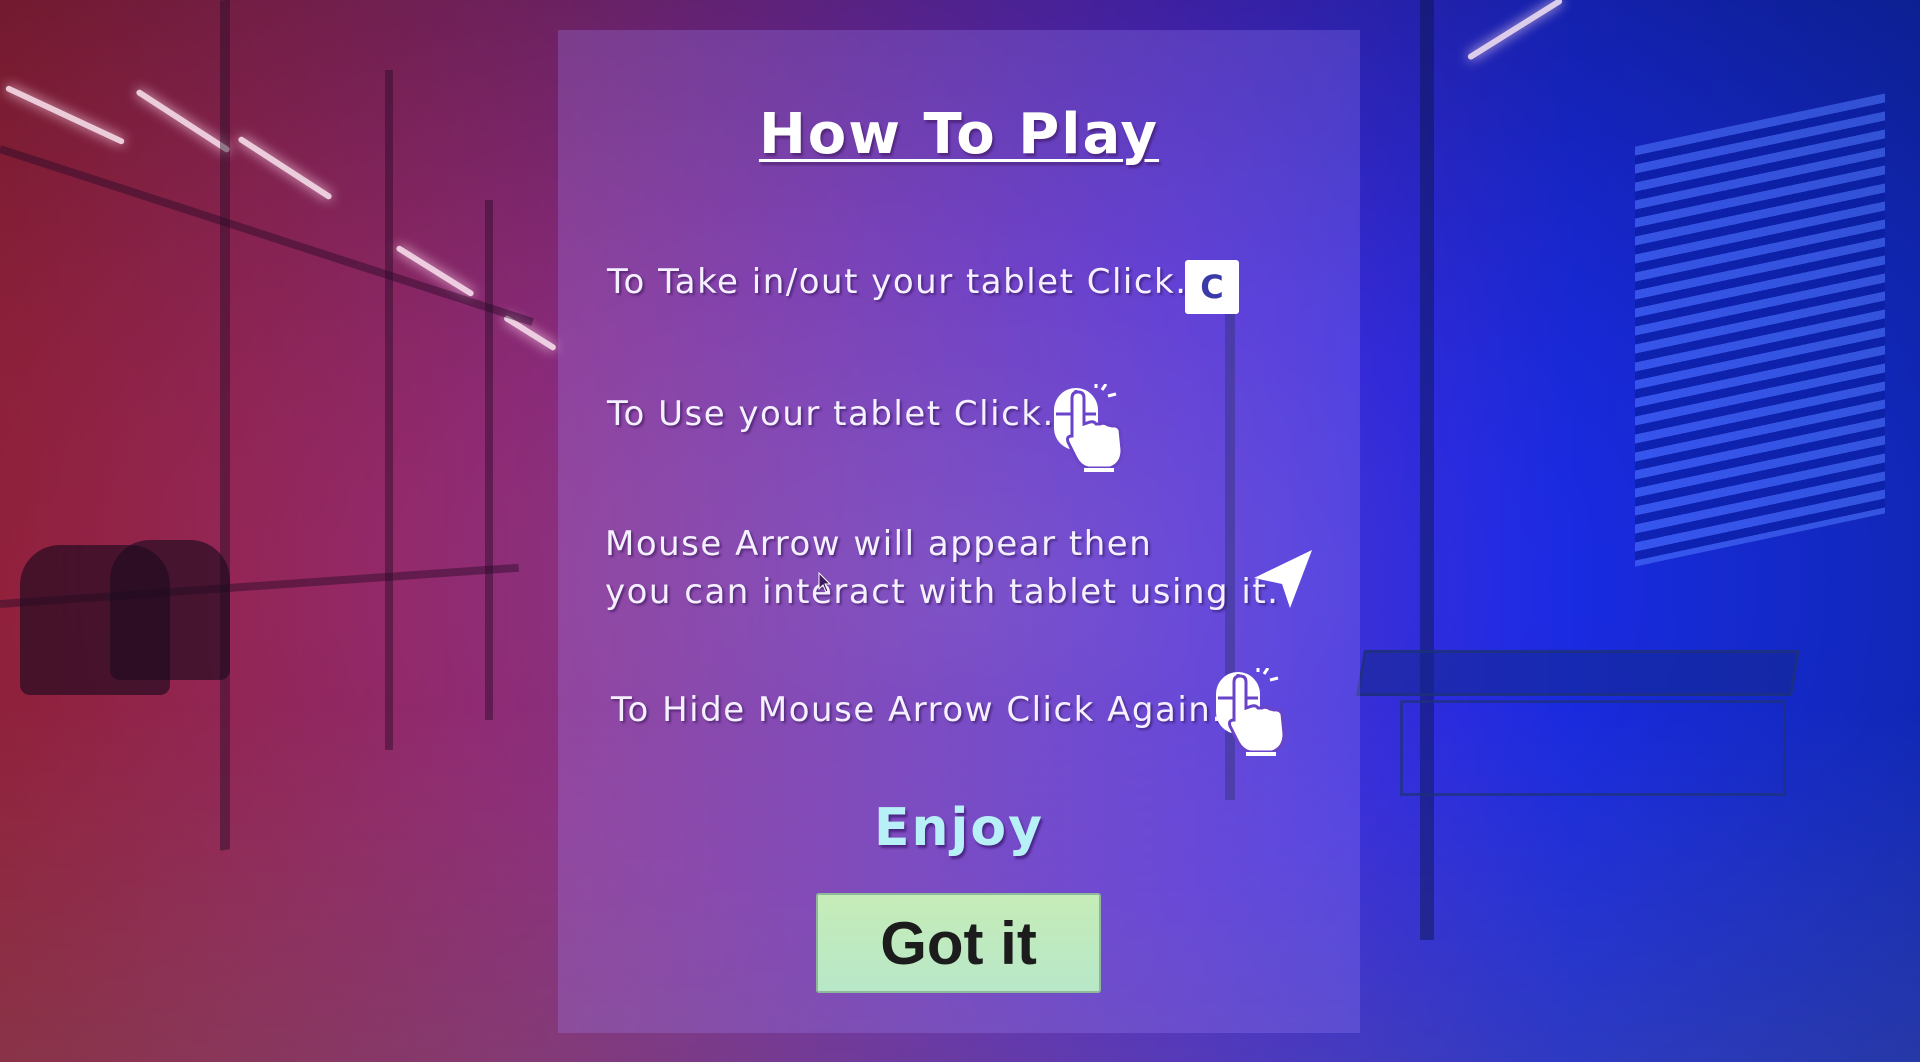 The width and height of the screenshot is (1920, 1062). I want to click on mouse-cursor-icon, so click(825, 582).